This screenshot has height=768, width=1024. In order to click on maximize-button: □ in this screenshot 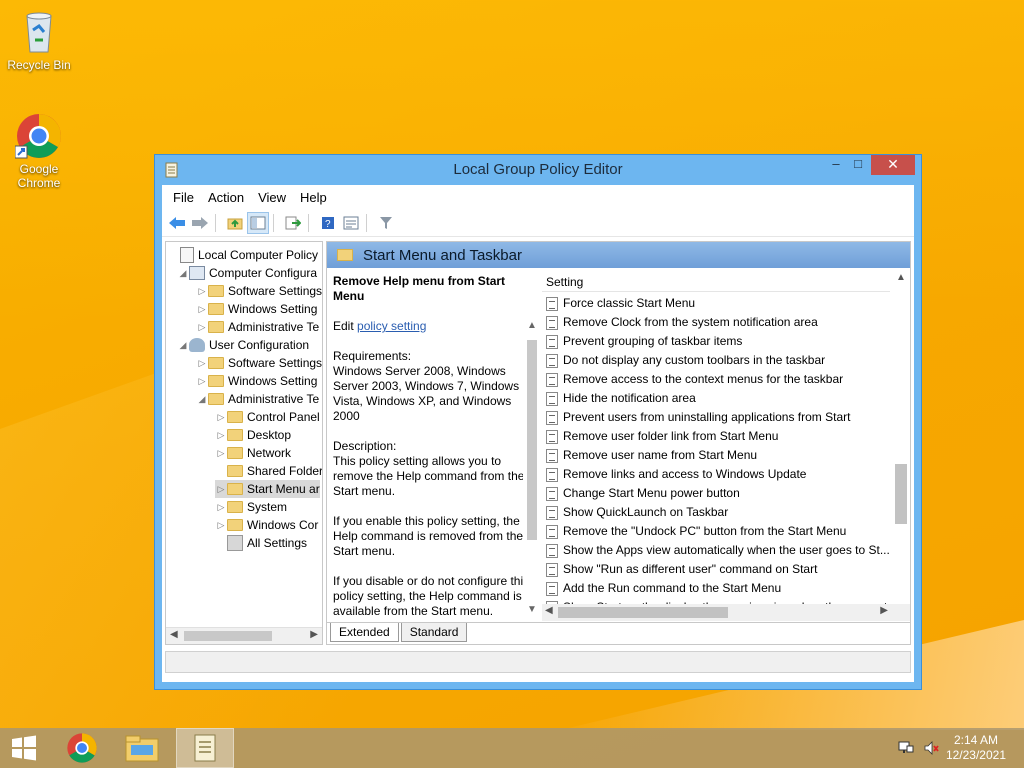, I will do `click(858, 165)`.